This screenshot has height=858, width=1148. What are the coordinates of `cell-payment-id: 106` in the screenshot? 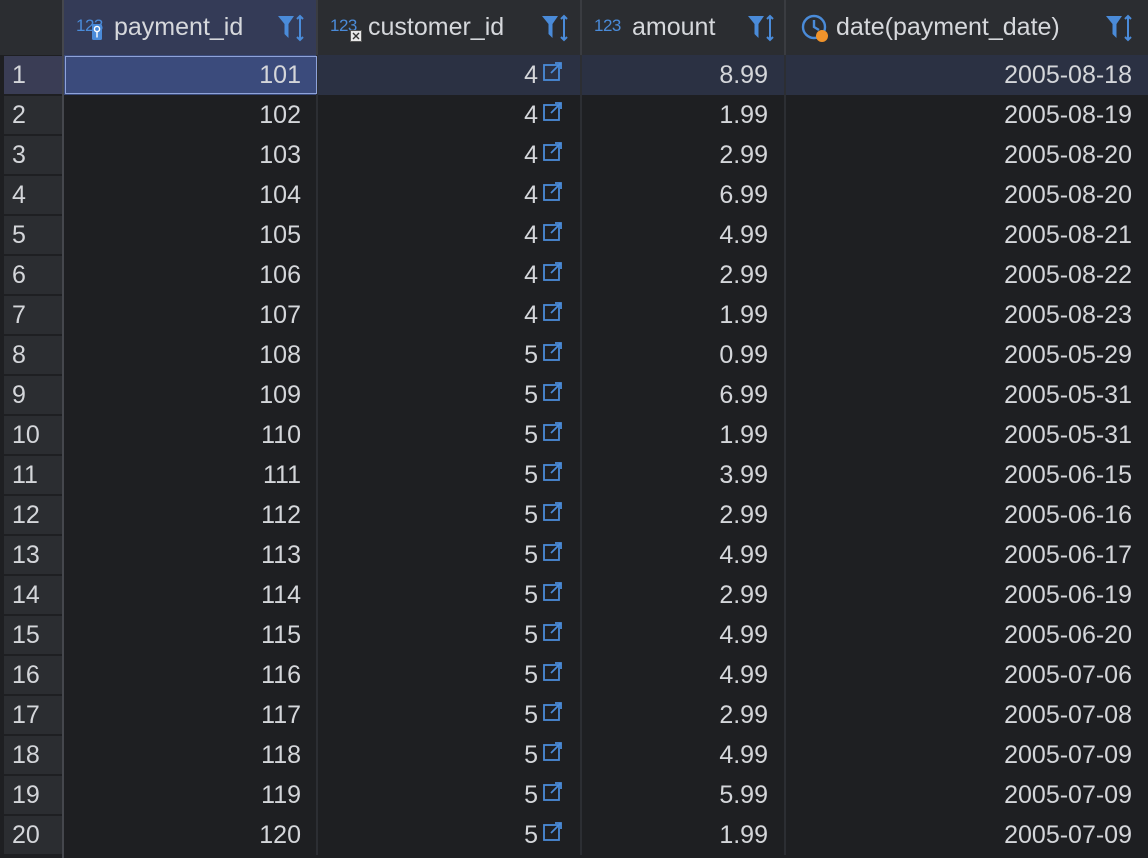 It's located at (191, 275).